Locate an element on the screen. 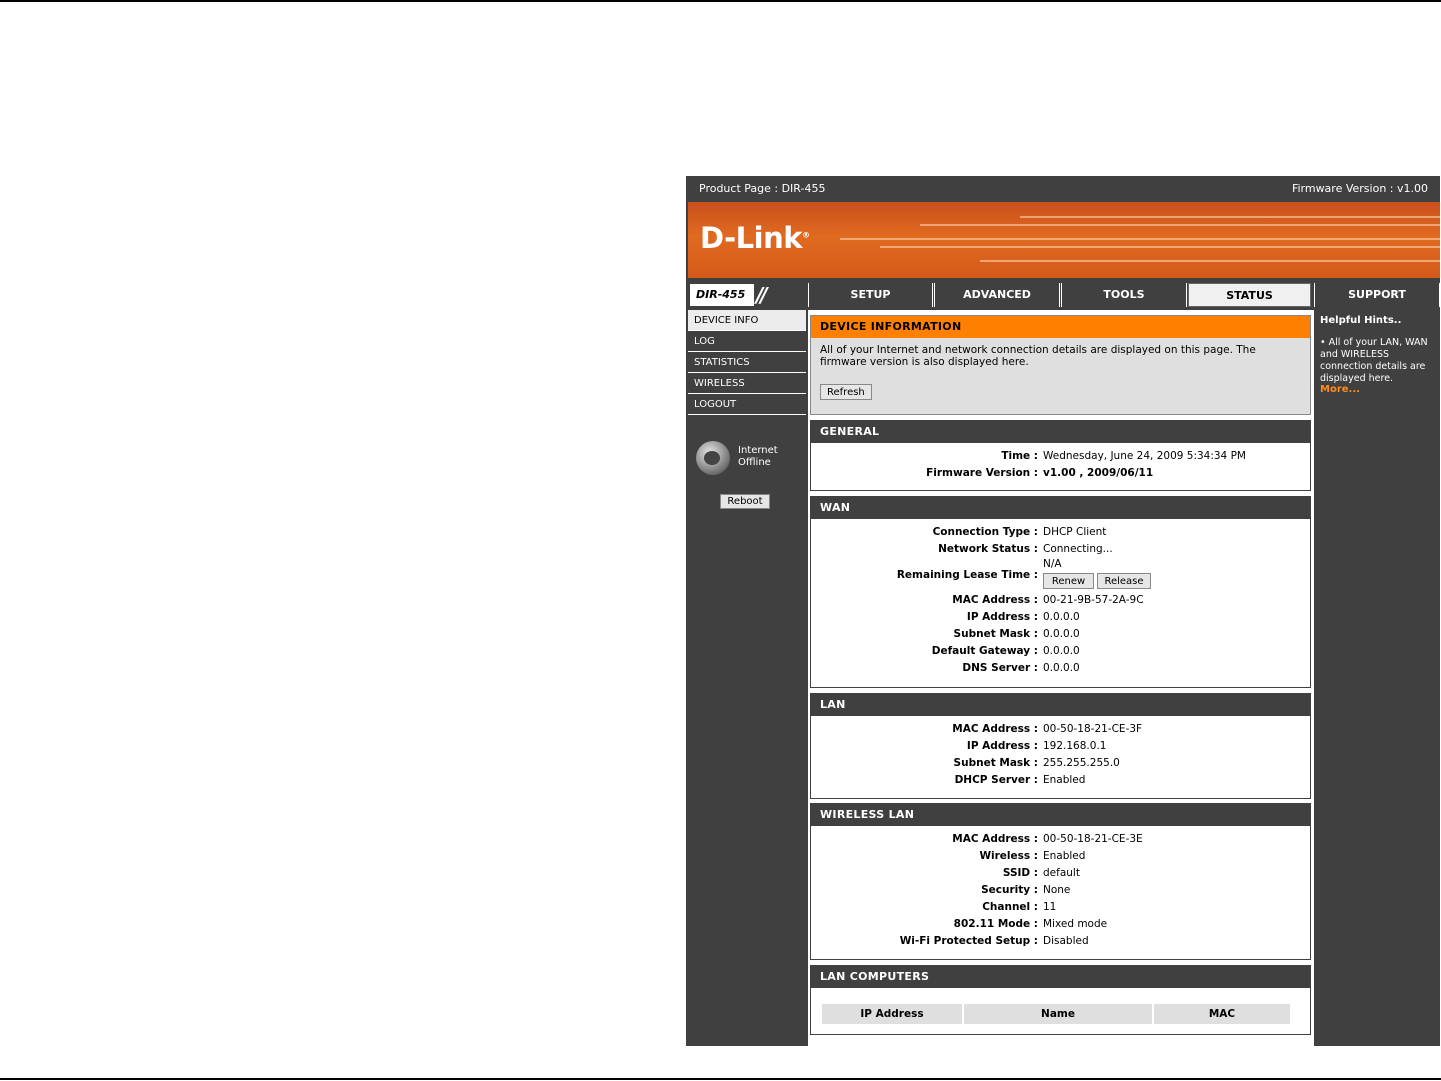 This screenshot has width=1441, height=1081. value: Wednesday, June 24, 2009 5:34:34 PM is located at coordinates (1144, 456).